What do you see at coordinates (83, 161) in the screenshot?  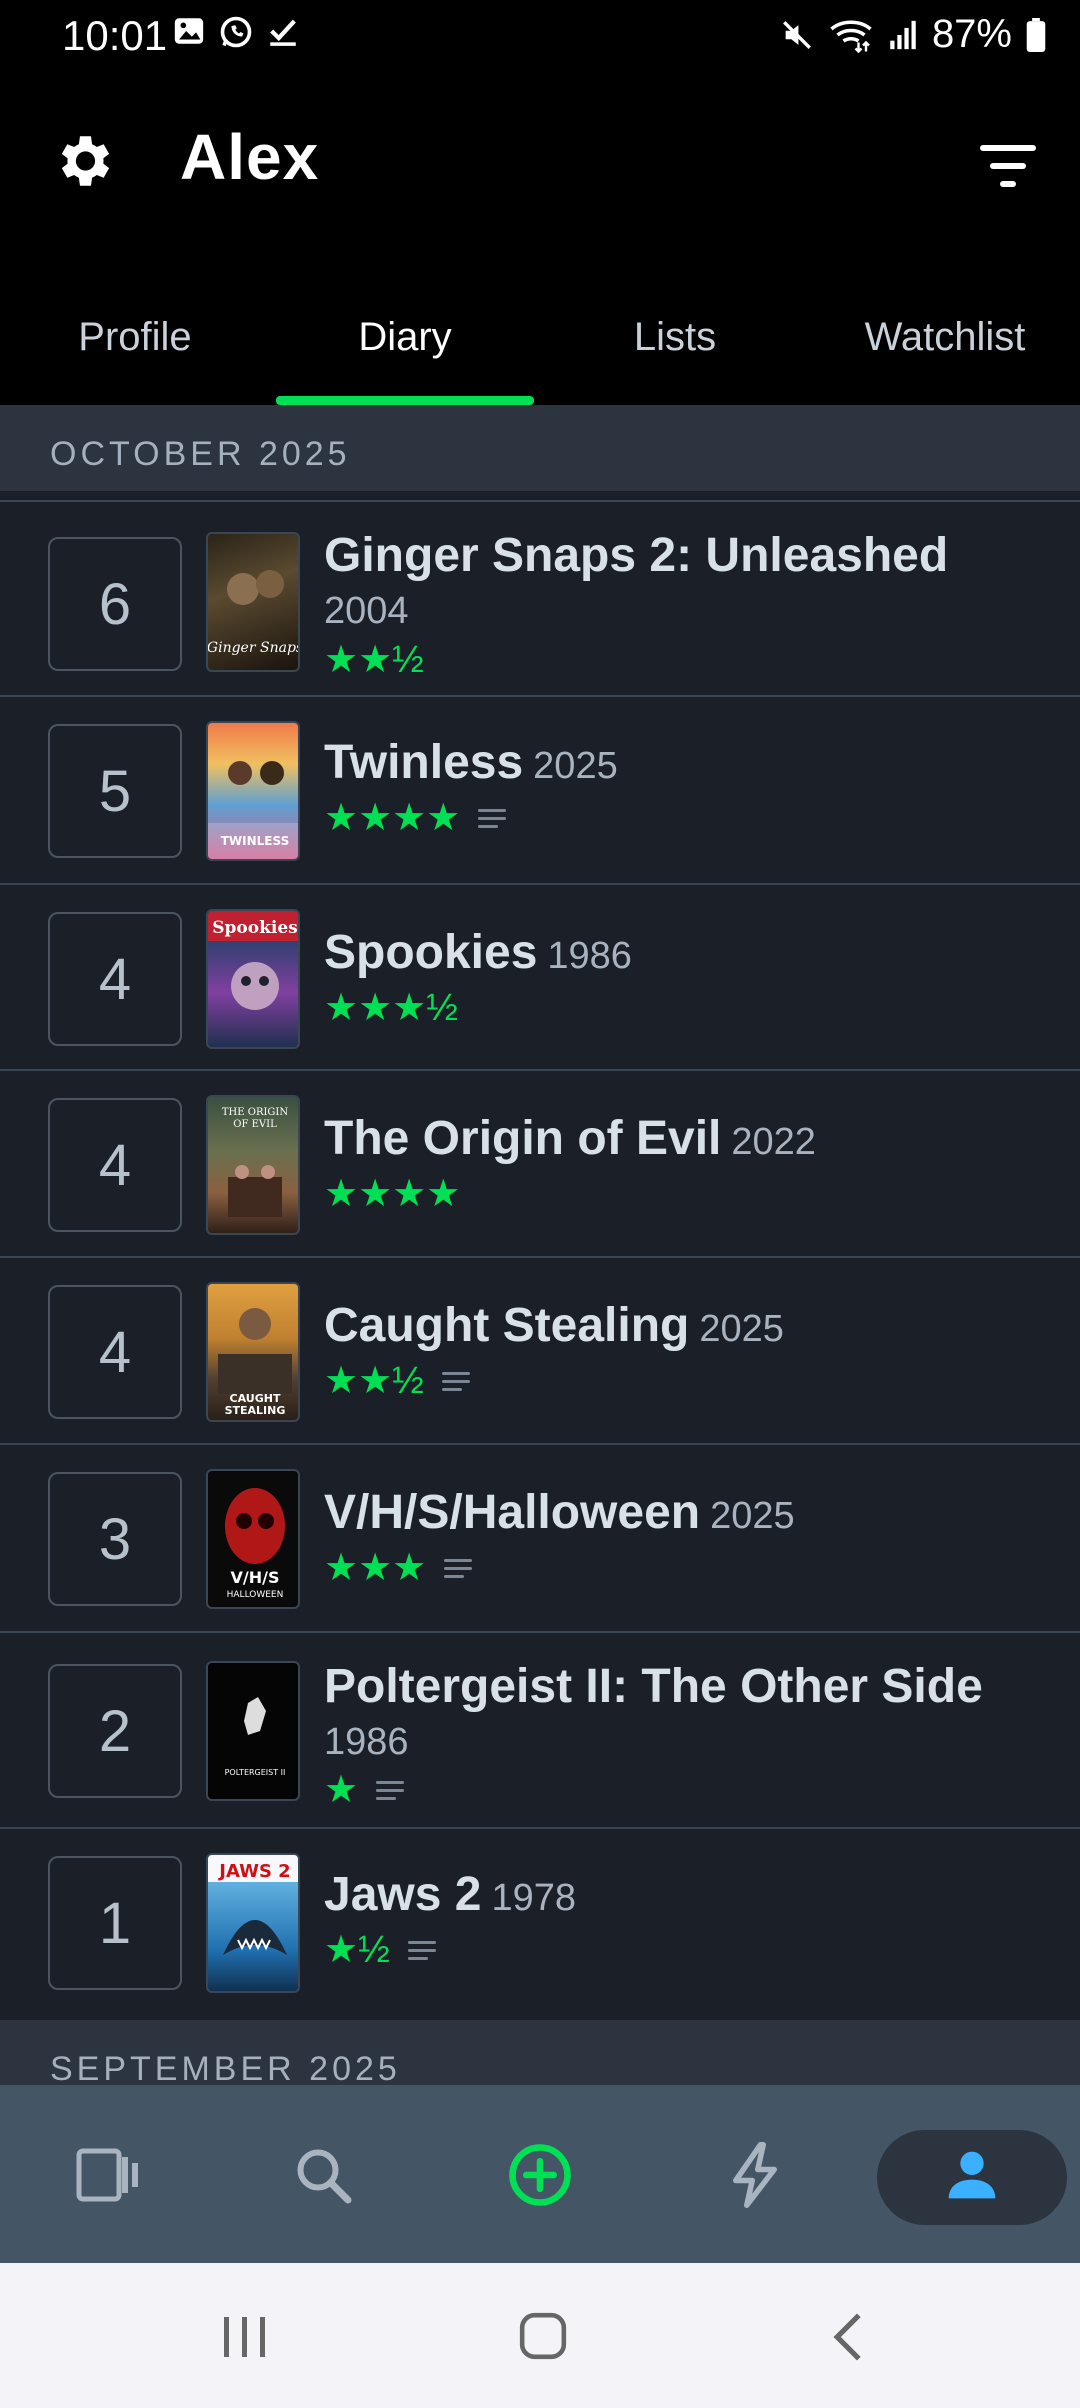 I see `gear-icon` at bounding box center [83, 161].